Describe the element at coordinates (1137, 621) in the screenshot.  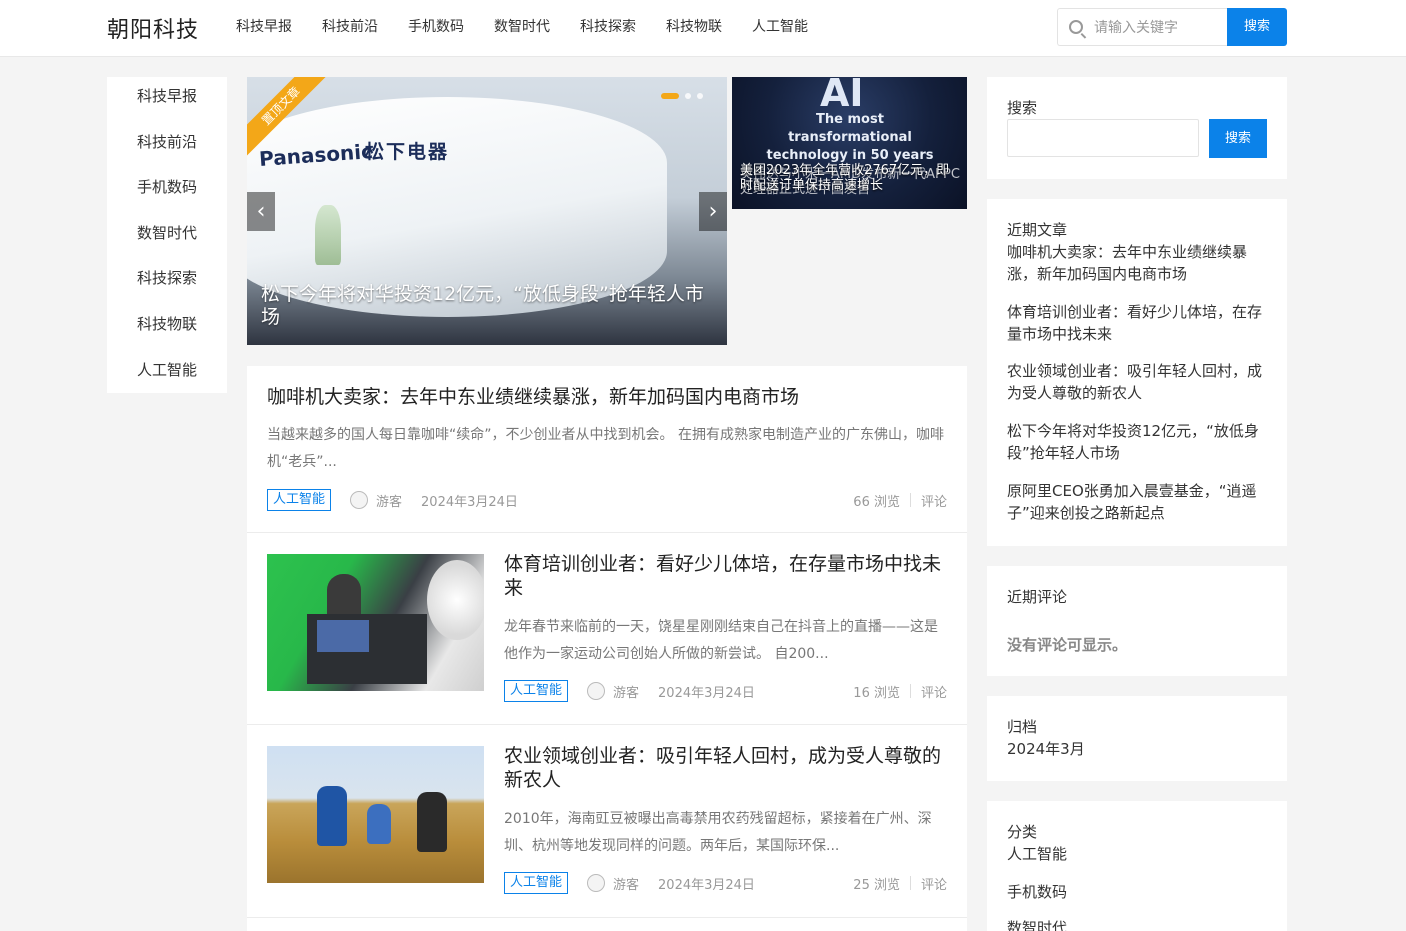
I see `widget-recent-comments: 近期评论 没有评论可显示。` at that location.